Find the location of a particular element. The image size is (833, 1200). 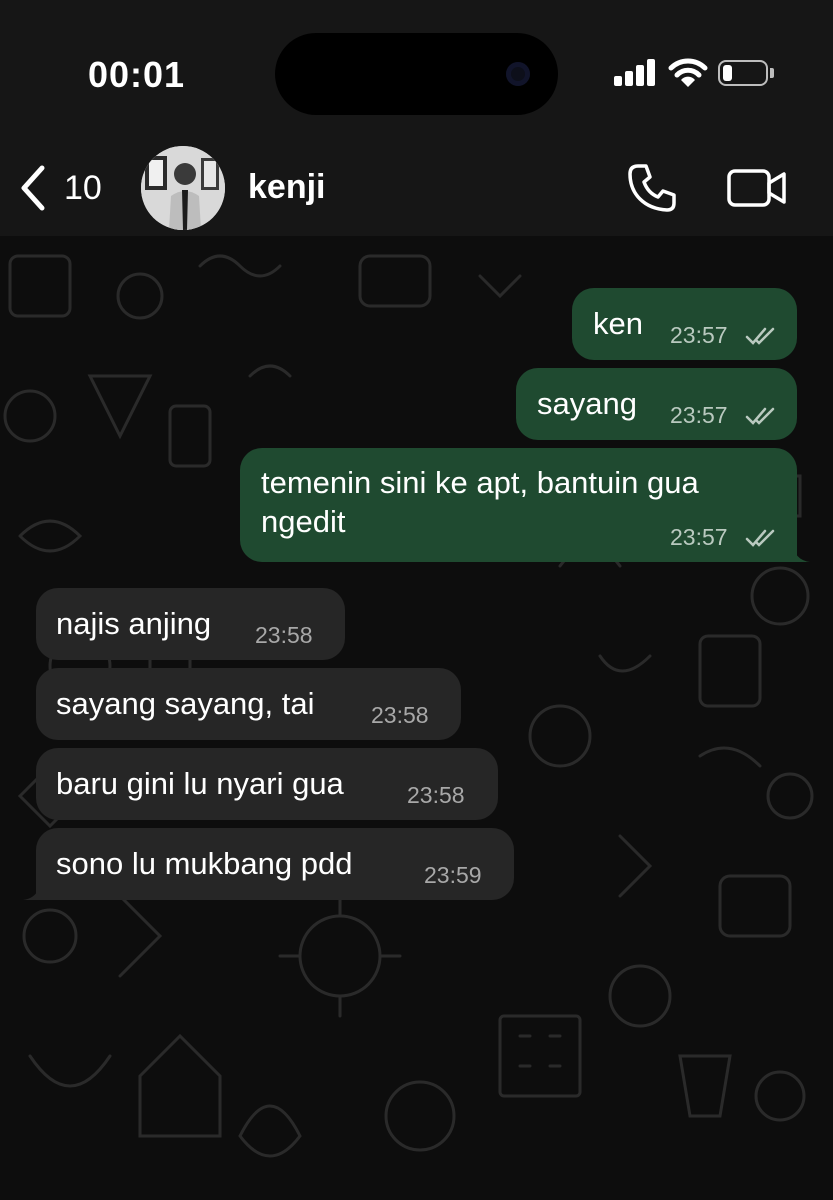

message-text-line-2: ngedit is located at coordinates (303, 521).